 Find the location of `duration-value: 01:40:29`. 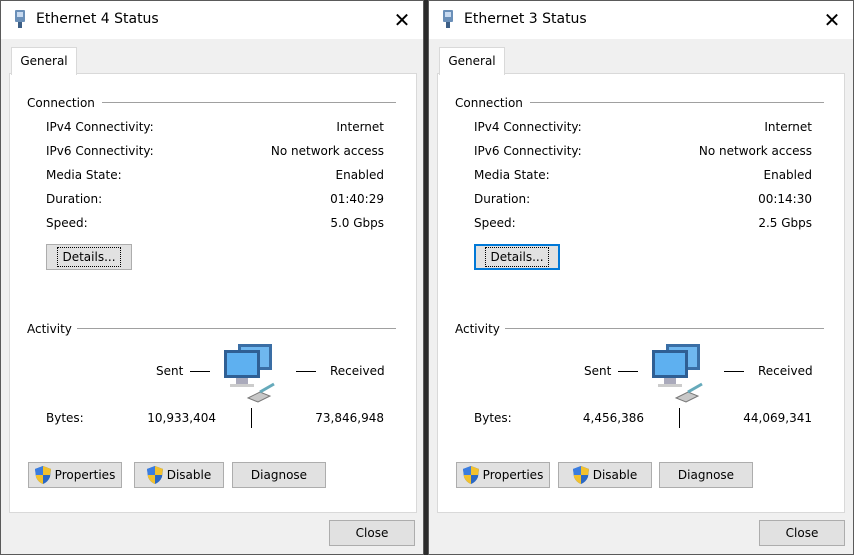

duration-value: 01:40:29 is located at coordinates (357, 199).